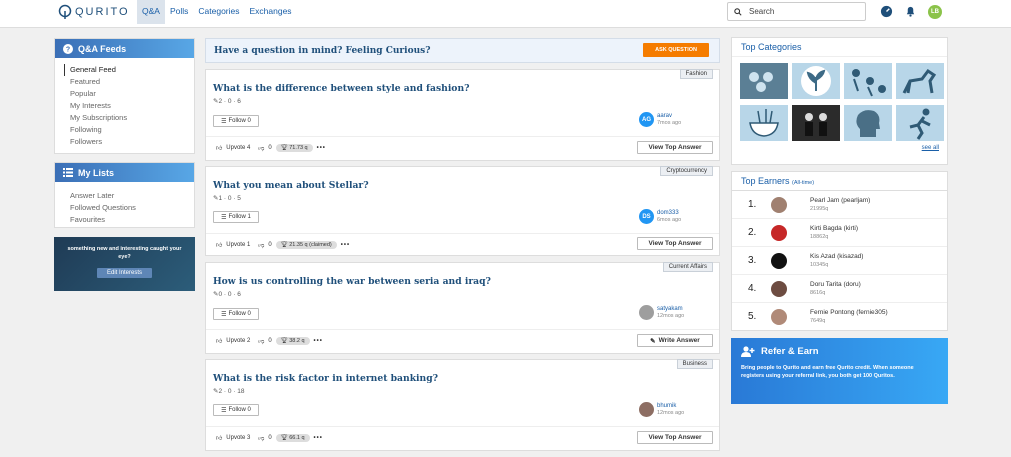 The width and height of the screenshot is (1011, 457). I want to click on upvote-label: Upvote 3, so click(238, 438).